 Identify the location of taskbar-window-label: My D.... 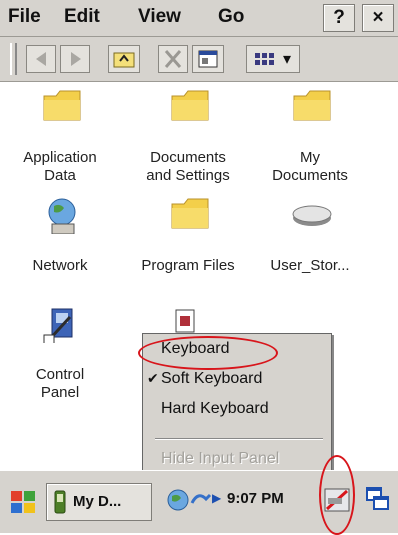
(97, 501).